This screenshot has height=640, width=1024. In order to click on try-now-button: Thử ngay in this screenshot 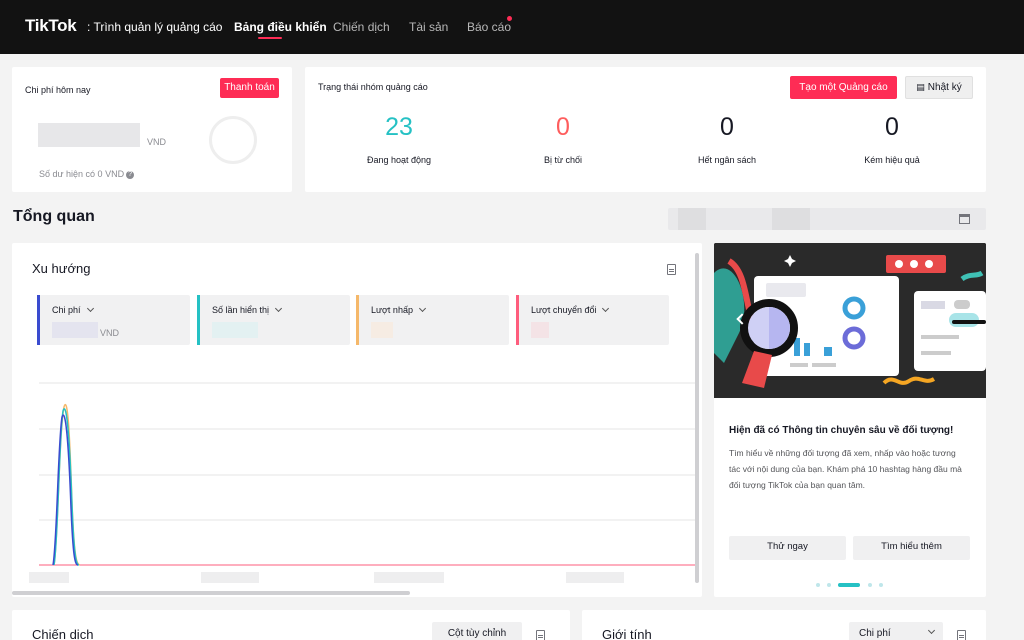, I will do `click(787, 548)`.